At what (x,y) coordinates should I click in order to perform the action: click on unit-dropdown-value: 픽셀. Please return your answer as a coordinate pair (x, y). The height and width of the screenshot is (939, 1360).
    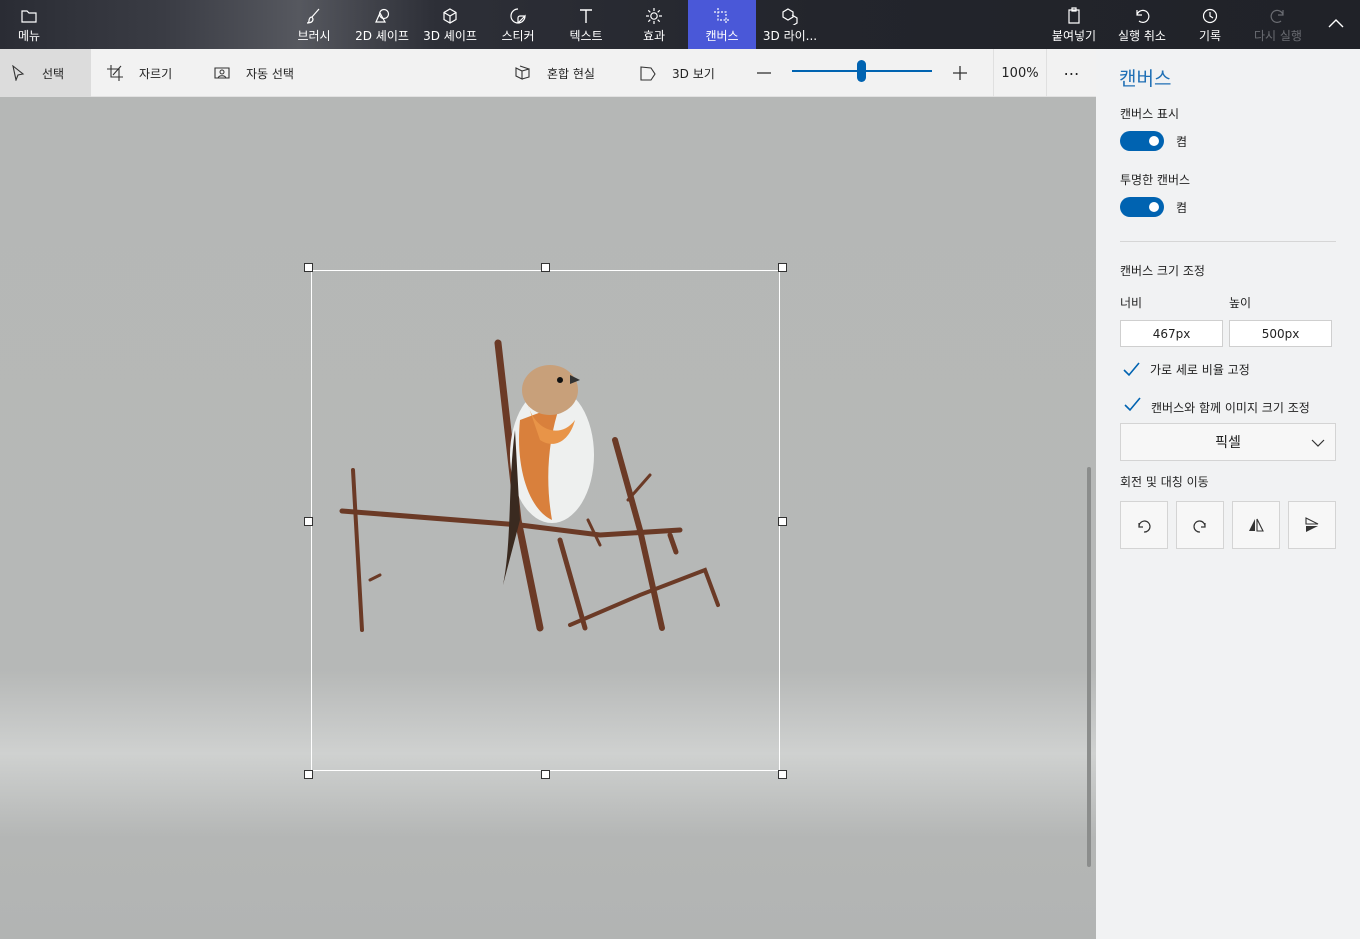
    Looking at the image, I should click on (1228, 443).